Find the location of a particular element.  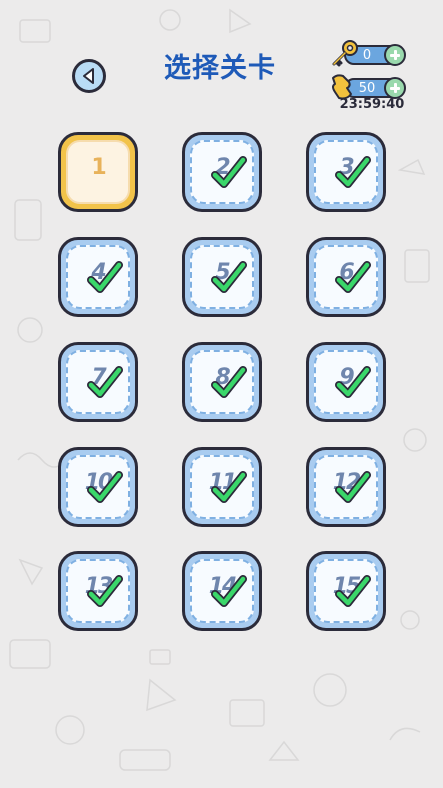

level-button-14: 14 is located at coordinates (222, 591).